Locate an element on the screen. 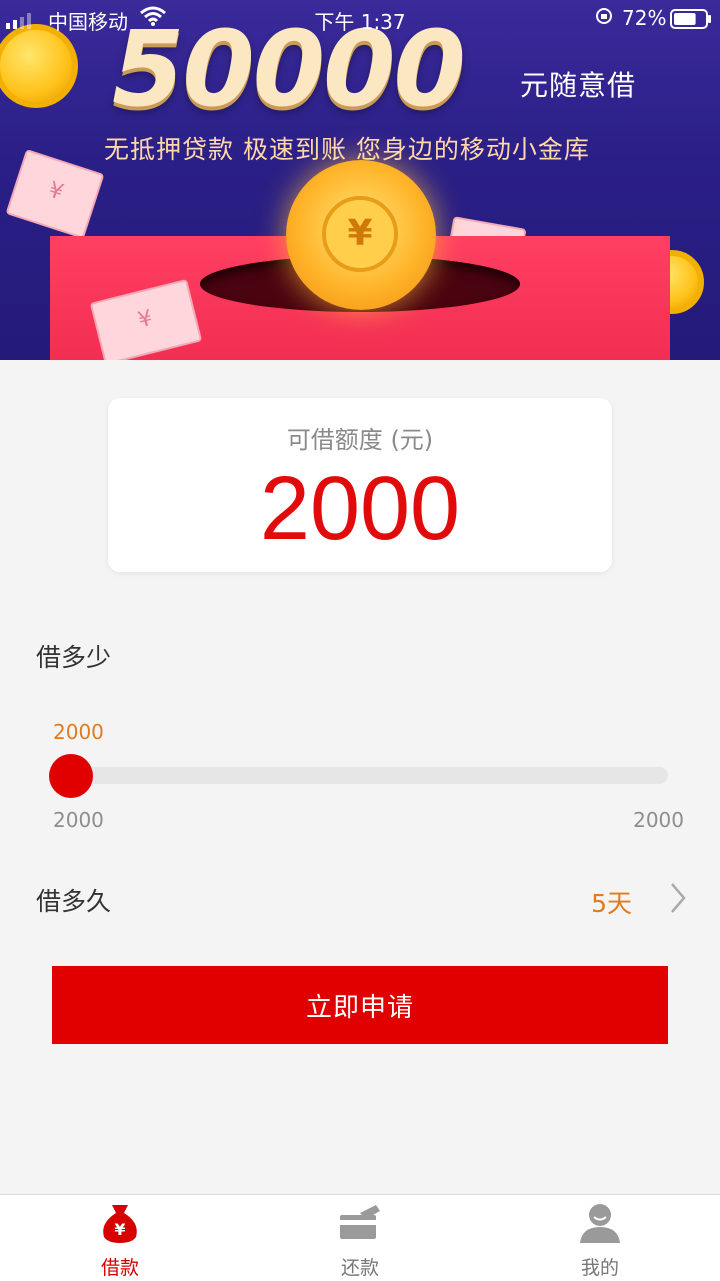 The width and height of the screenshot is (720, 1281). apply-button: 立即申请 is located at coordinates (360, 1005).